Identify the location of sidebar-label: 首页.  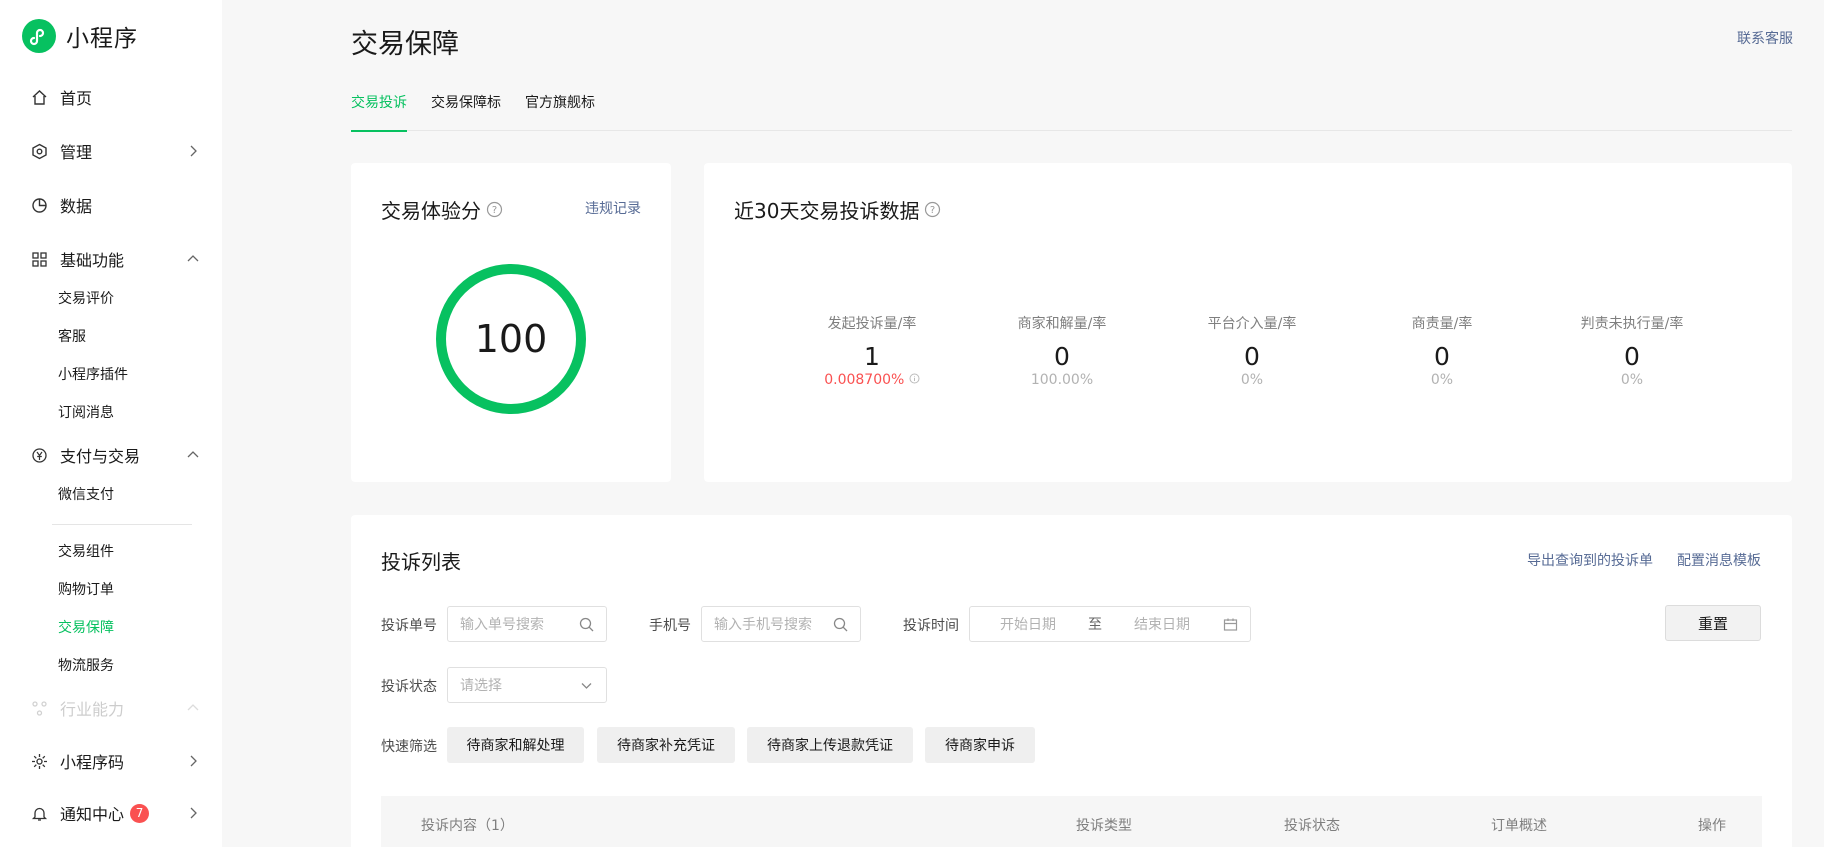
(76, 98).